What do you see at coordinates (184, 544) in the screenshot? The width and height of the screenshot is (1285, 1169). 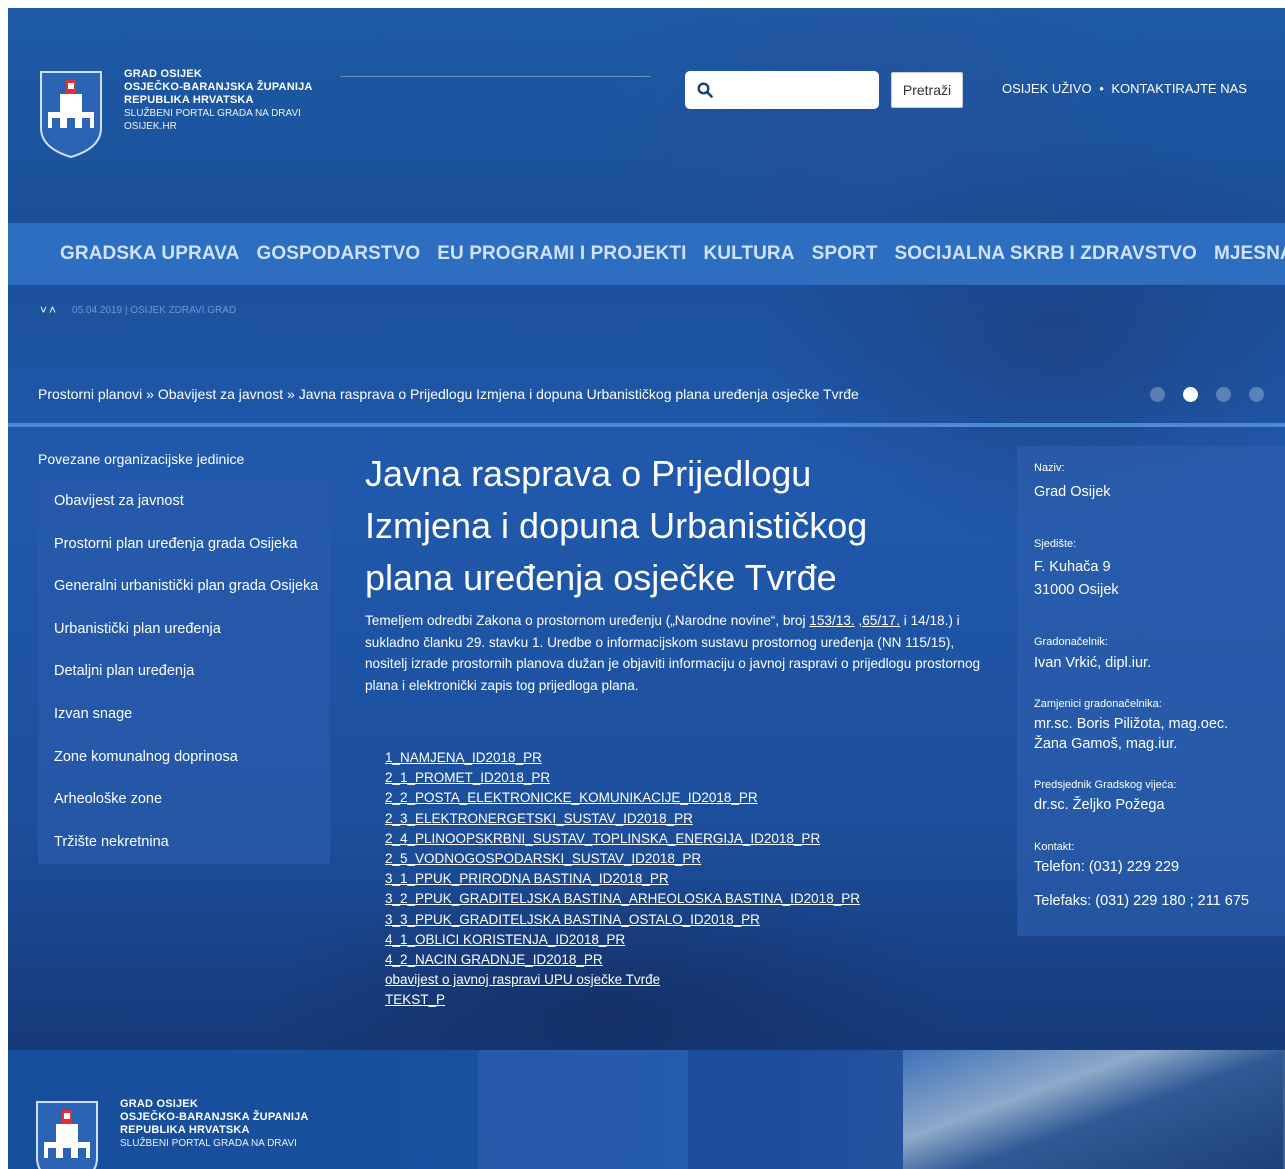 I see `sidebar-item-prostorni-plan: Prostorni plan uređenja grada Osijeka` at bounding box center [184, 544].